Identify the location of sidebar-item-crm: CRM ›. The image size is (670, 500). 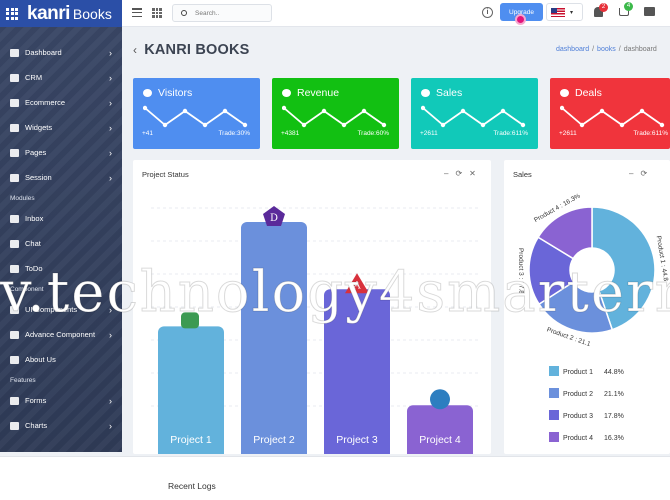
(61, 77).